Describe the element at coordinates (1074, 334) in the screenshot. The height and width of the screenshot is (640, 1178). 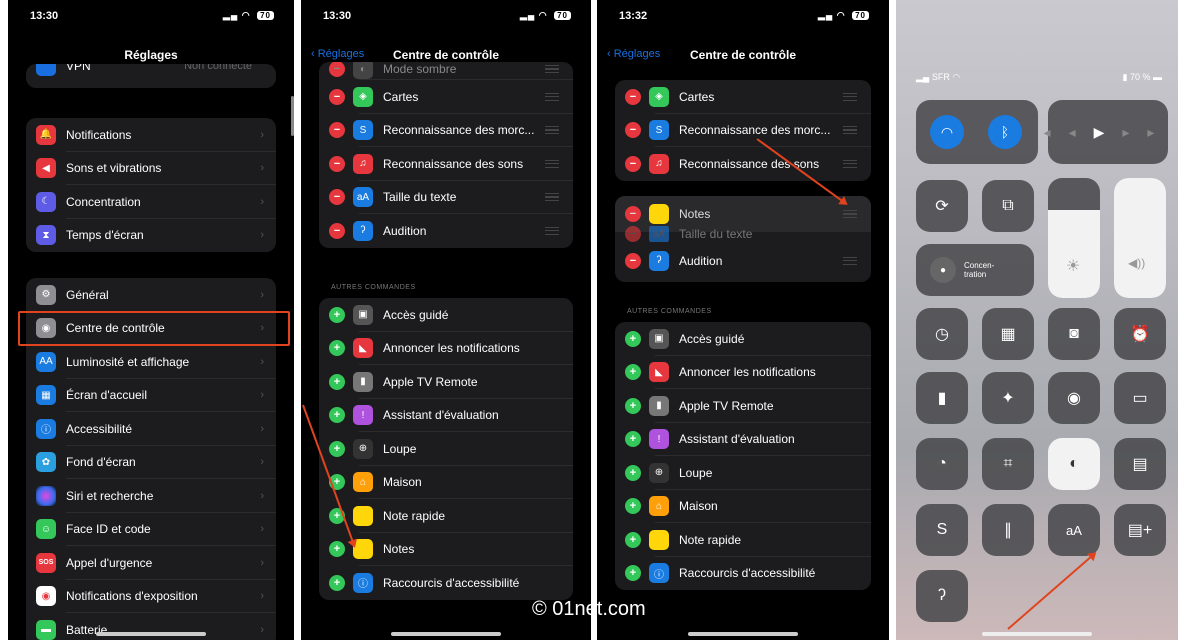
I see `camera-button: ◙` at that location.